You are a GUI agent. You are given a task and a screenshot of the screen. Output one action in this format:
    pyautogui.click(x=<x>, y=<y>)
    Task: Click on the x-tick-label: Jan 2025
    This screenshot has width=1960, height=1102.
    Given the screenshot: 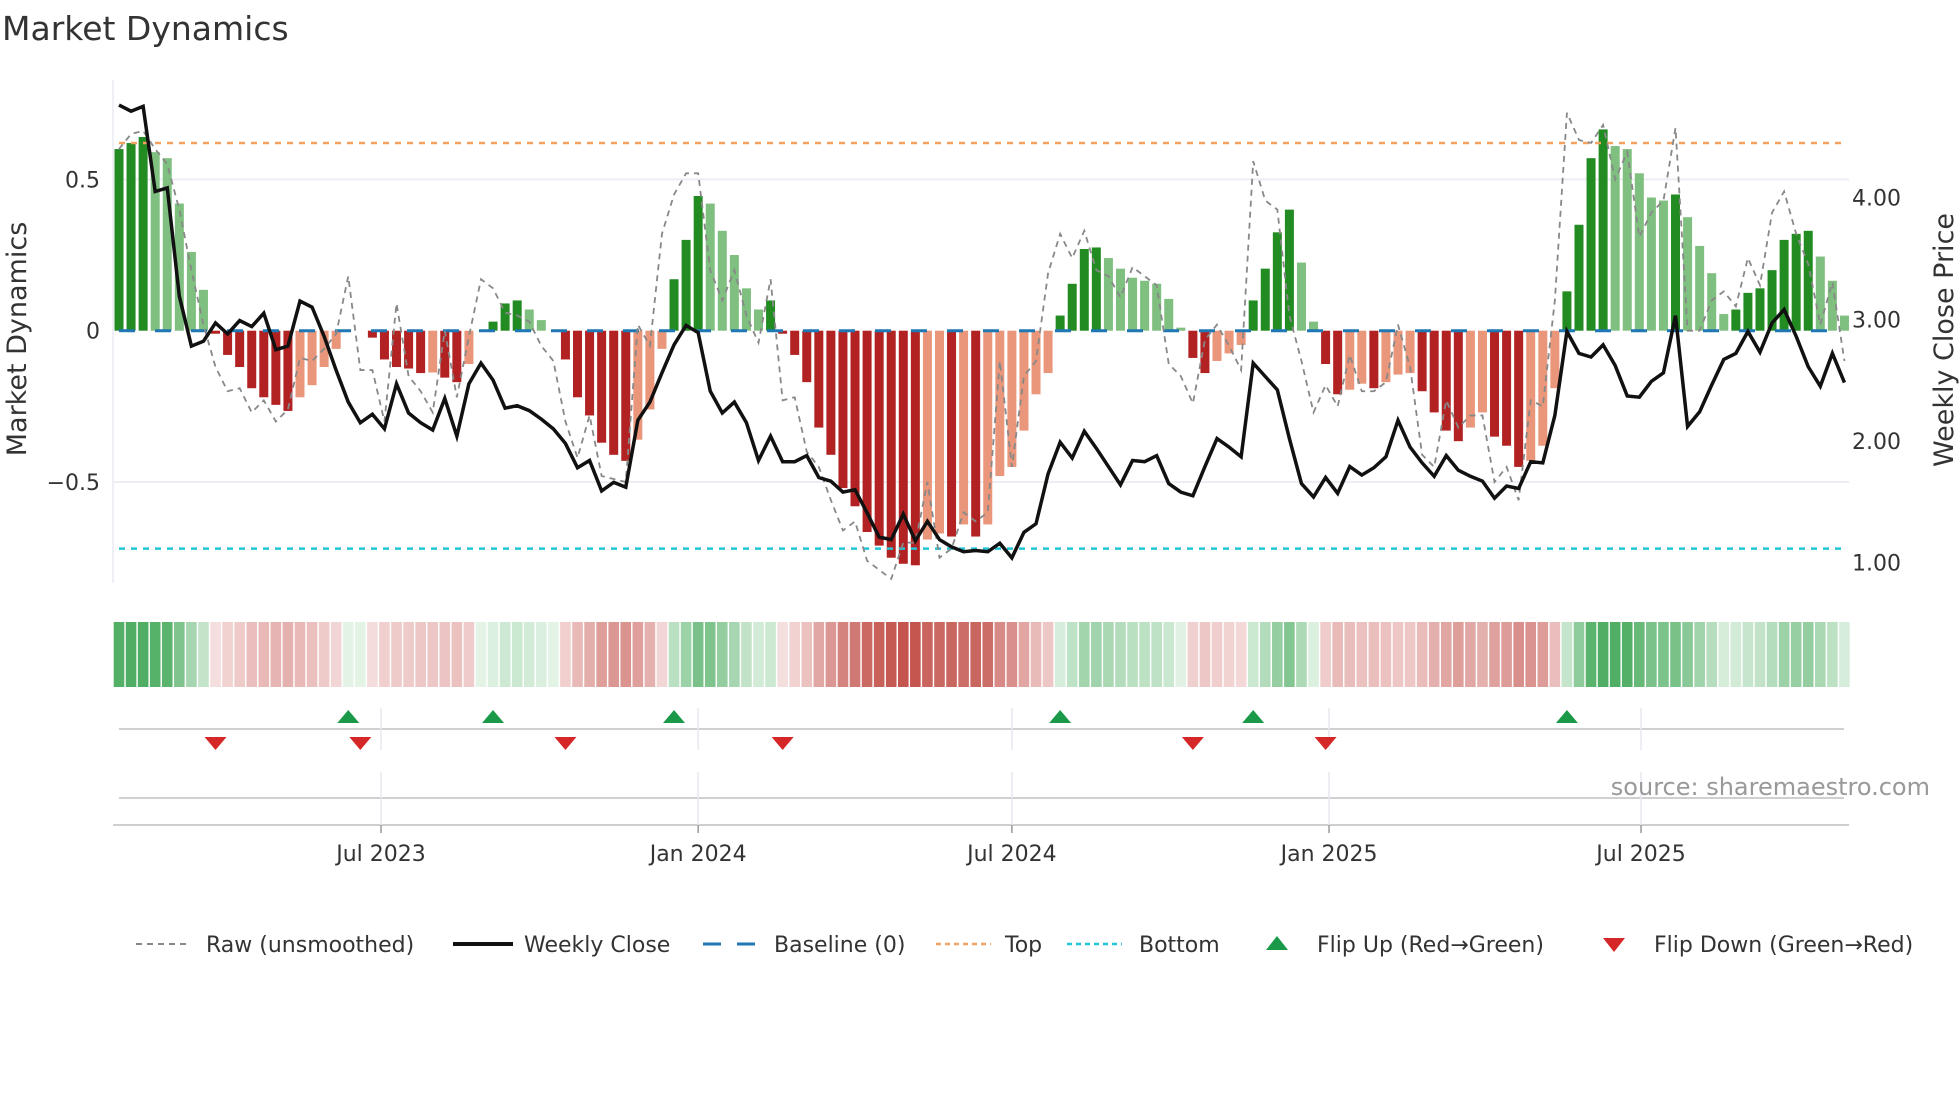 What is the action you would take?
    pyautogui.click(x=1328, y=854)
    